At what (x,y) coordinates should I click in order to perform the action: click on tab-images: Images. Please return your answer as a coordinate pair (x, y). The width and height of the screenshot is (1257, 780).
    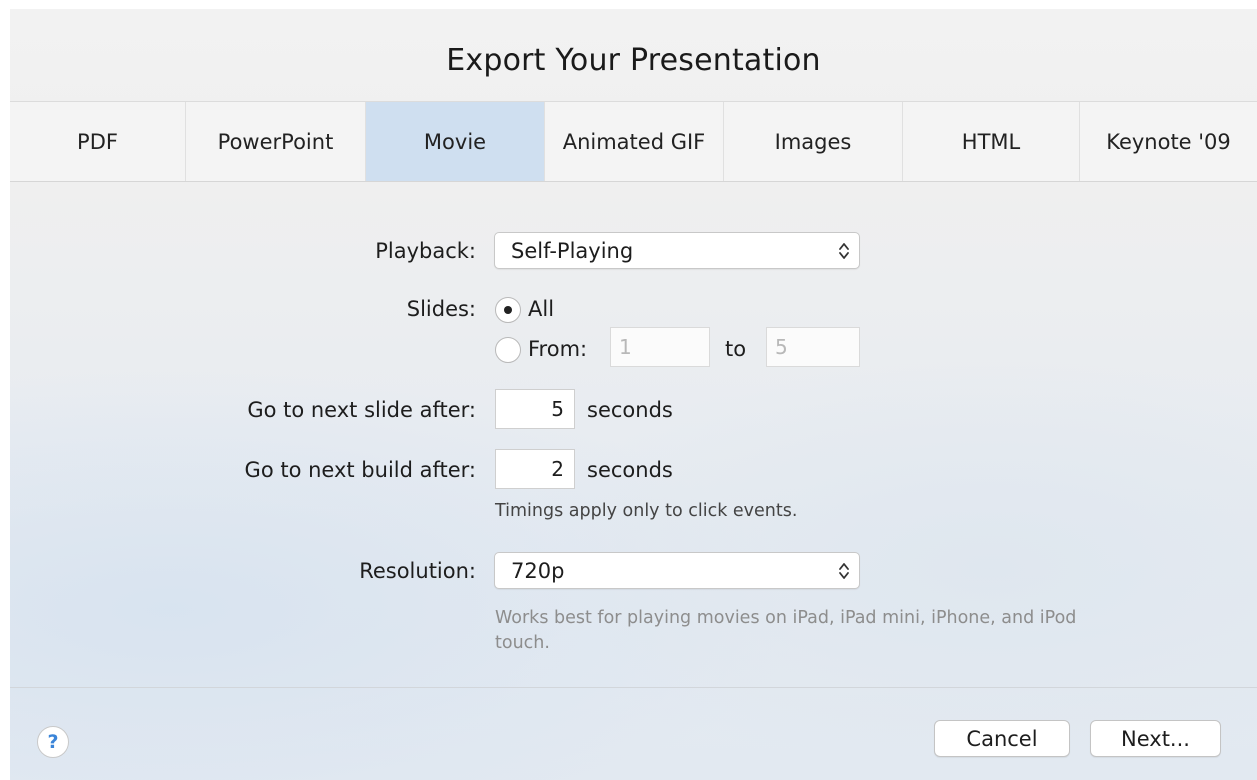
    Looking at the image, I should click on (813, 141).